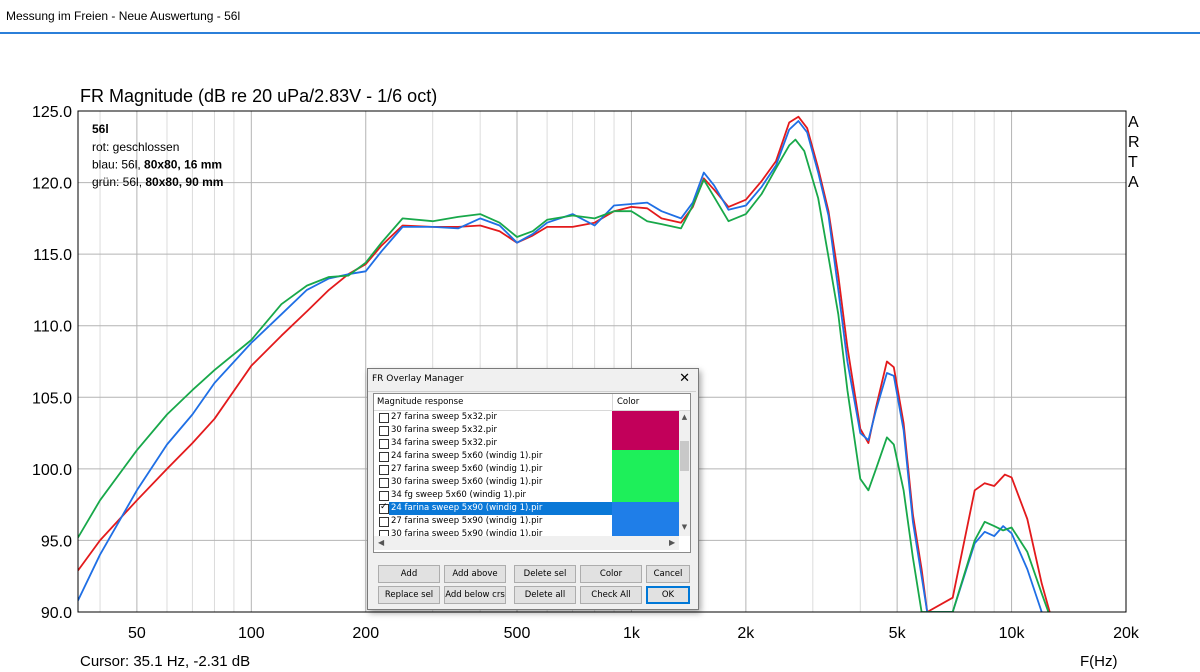 This screenshot has width=1200, height=672. What do you see at coordinates (467, 469) in the screenshot?
I see `row-label: 27 farina sweep 5x60 (windig 1).pir` at bounding box center [467, 469].